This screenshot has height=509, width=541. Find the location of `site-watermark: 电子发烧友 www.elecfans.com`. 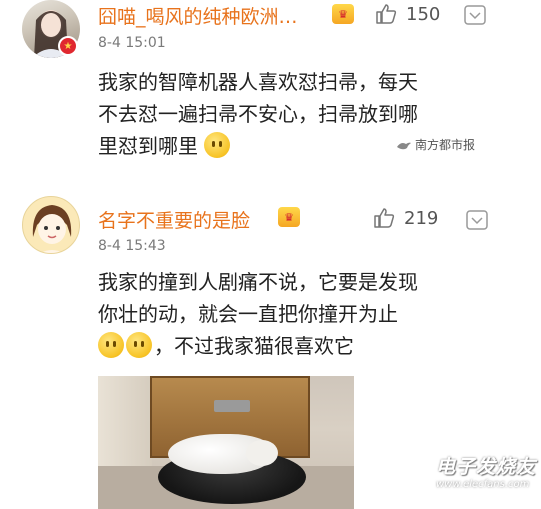

site-watermark: 电子发烧友 www.elecfans.com is located at coordinates (466, 471).